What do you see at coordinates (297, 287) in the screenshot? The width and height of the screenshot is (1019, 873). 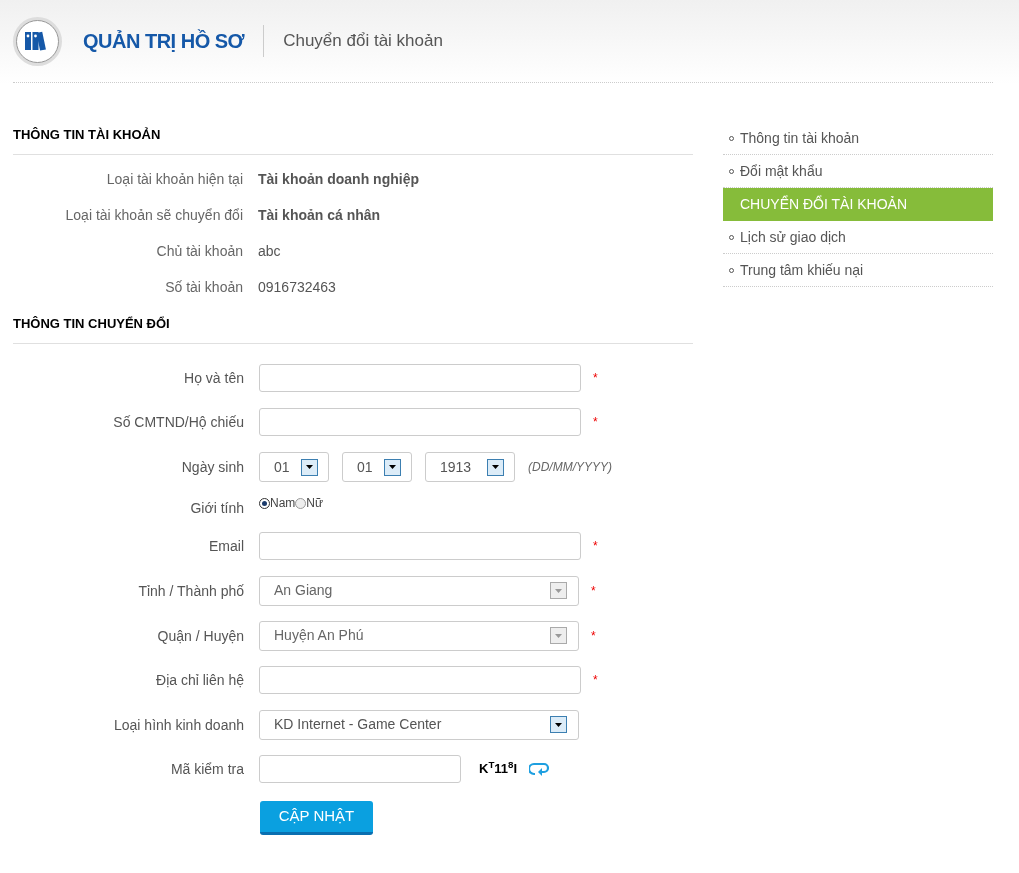 I see `info-value: 0916732463` at bounding box center [297, 287].